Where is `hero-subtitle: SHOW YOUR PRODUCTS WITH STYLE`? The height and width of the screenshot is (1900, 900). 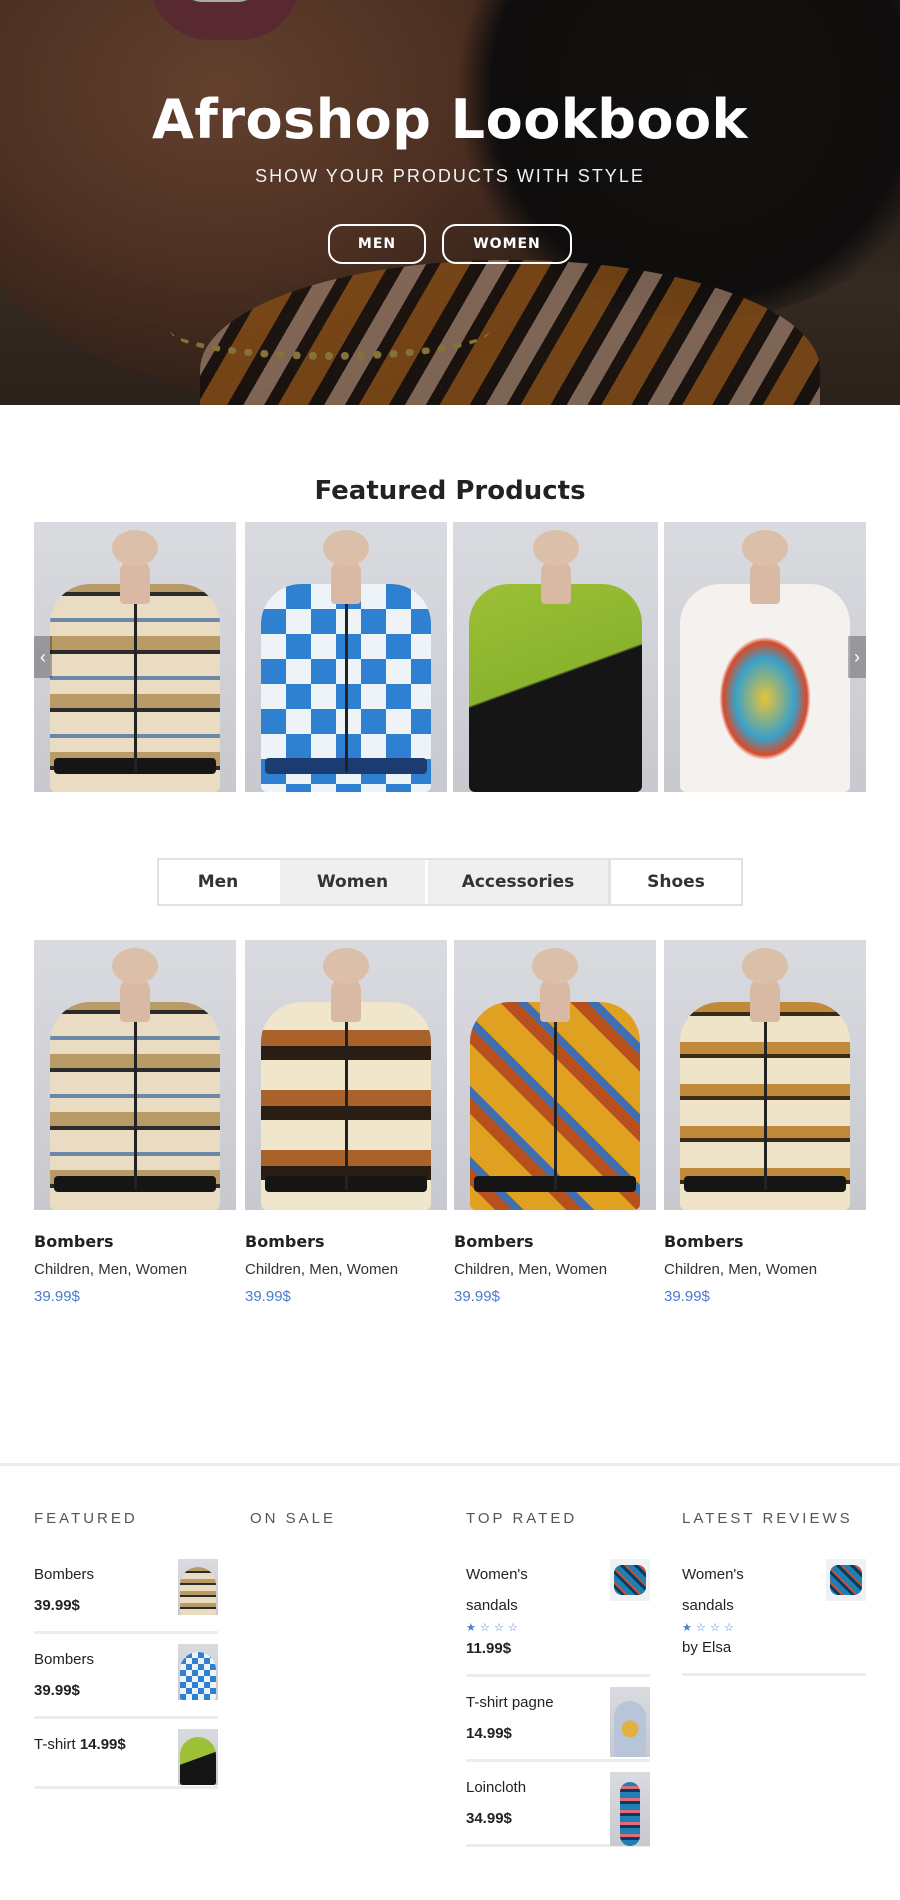
hero-subtitle: SHOW YOUR PRODUCTS WITH STYLE is located at coordinates (450, 176).